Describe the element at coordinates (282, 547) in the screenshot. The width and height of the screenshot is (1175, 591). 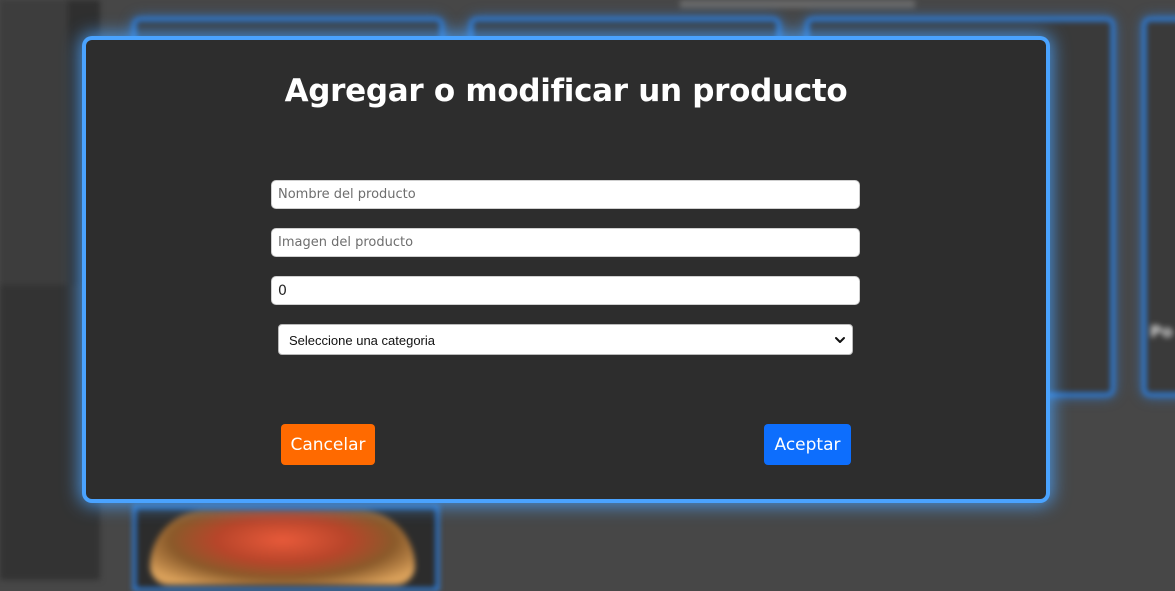
I see `background-product-image` at that location.